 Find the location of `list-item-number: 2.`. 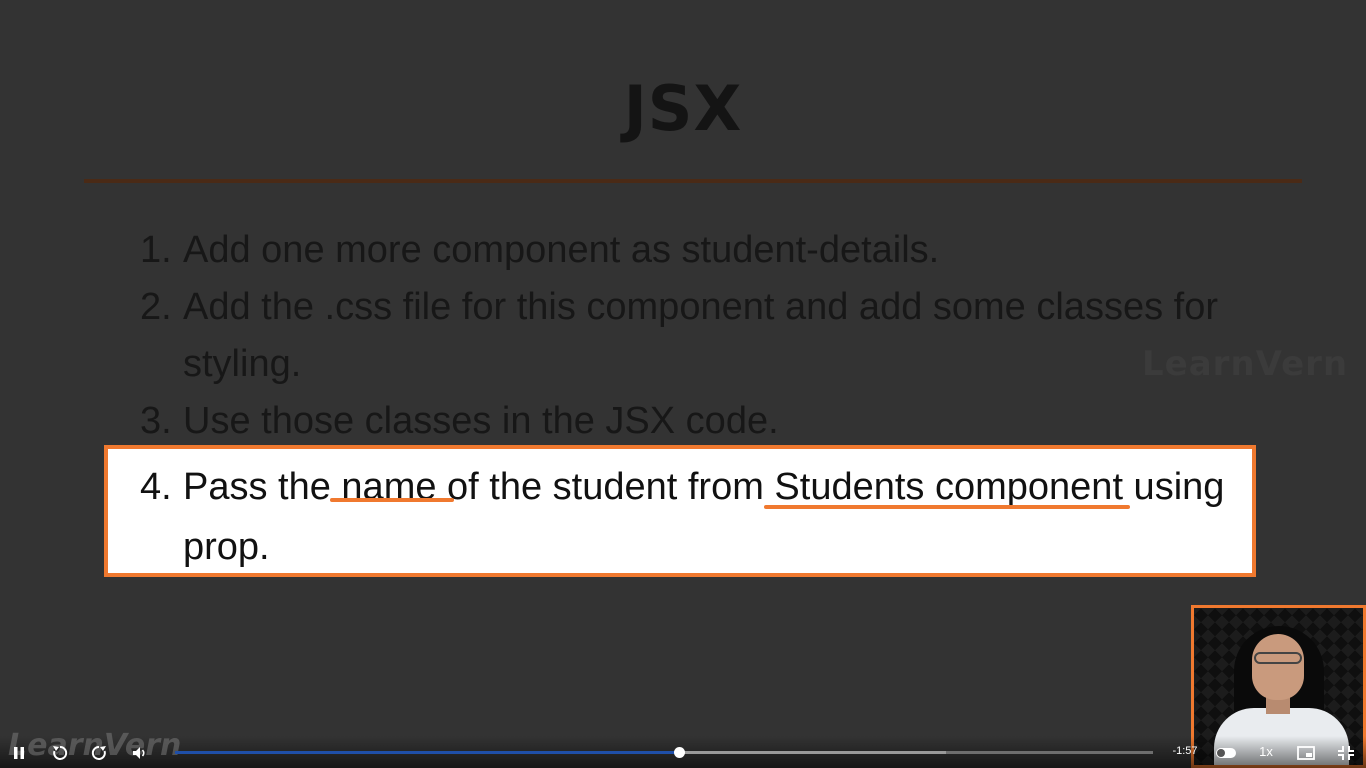

list-item-number: 2. is located at coordinates (156, 307).